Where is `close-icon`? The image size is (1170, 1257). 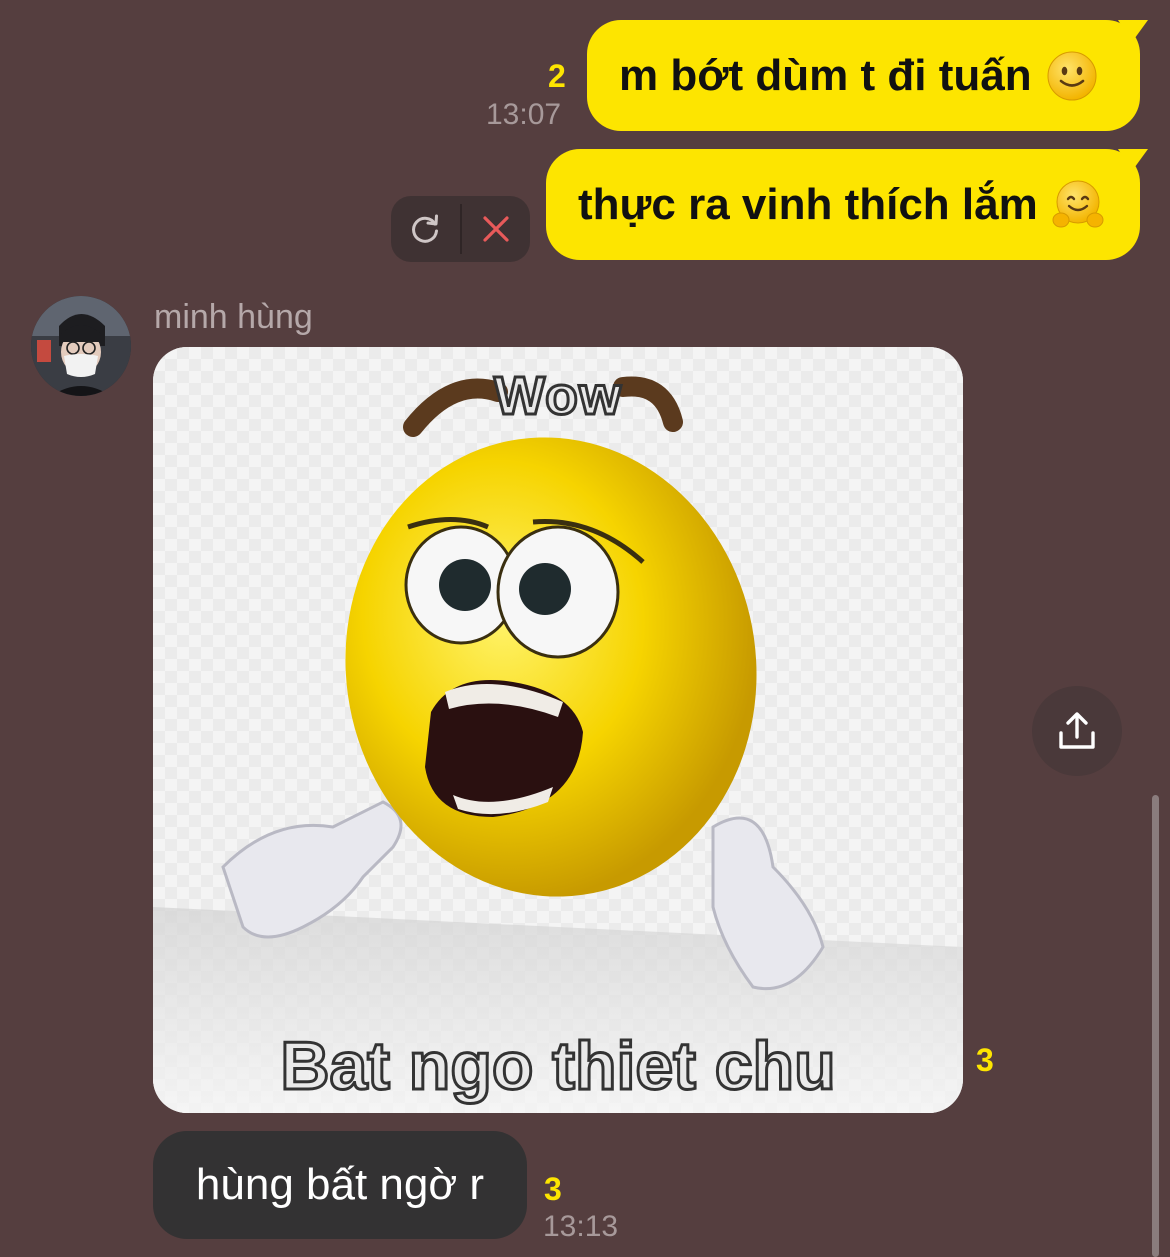 close-icon is located at coordinates (496, 229).